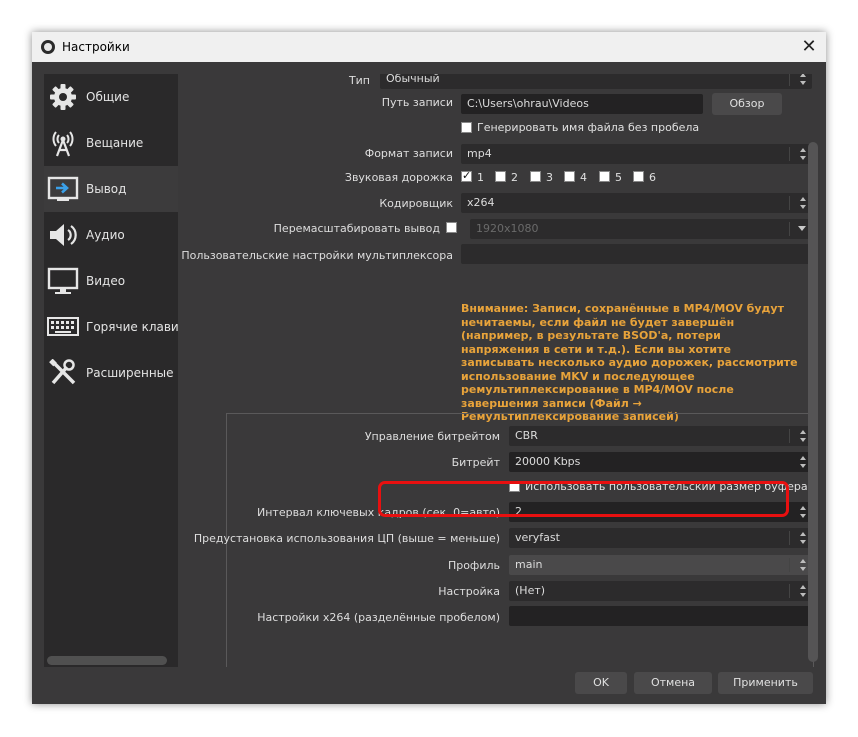  What do you see at coordinates (130, 373) in the screenshot?
I see `sidebar-item-label: Расширенные` at bounding box center [130, 373].